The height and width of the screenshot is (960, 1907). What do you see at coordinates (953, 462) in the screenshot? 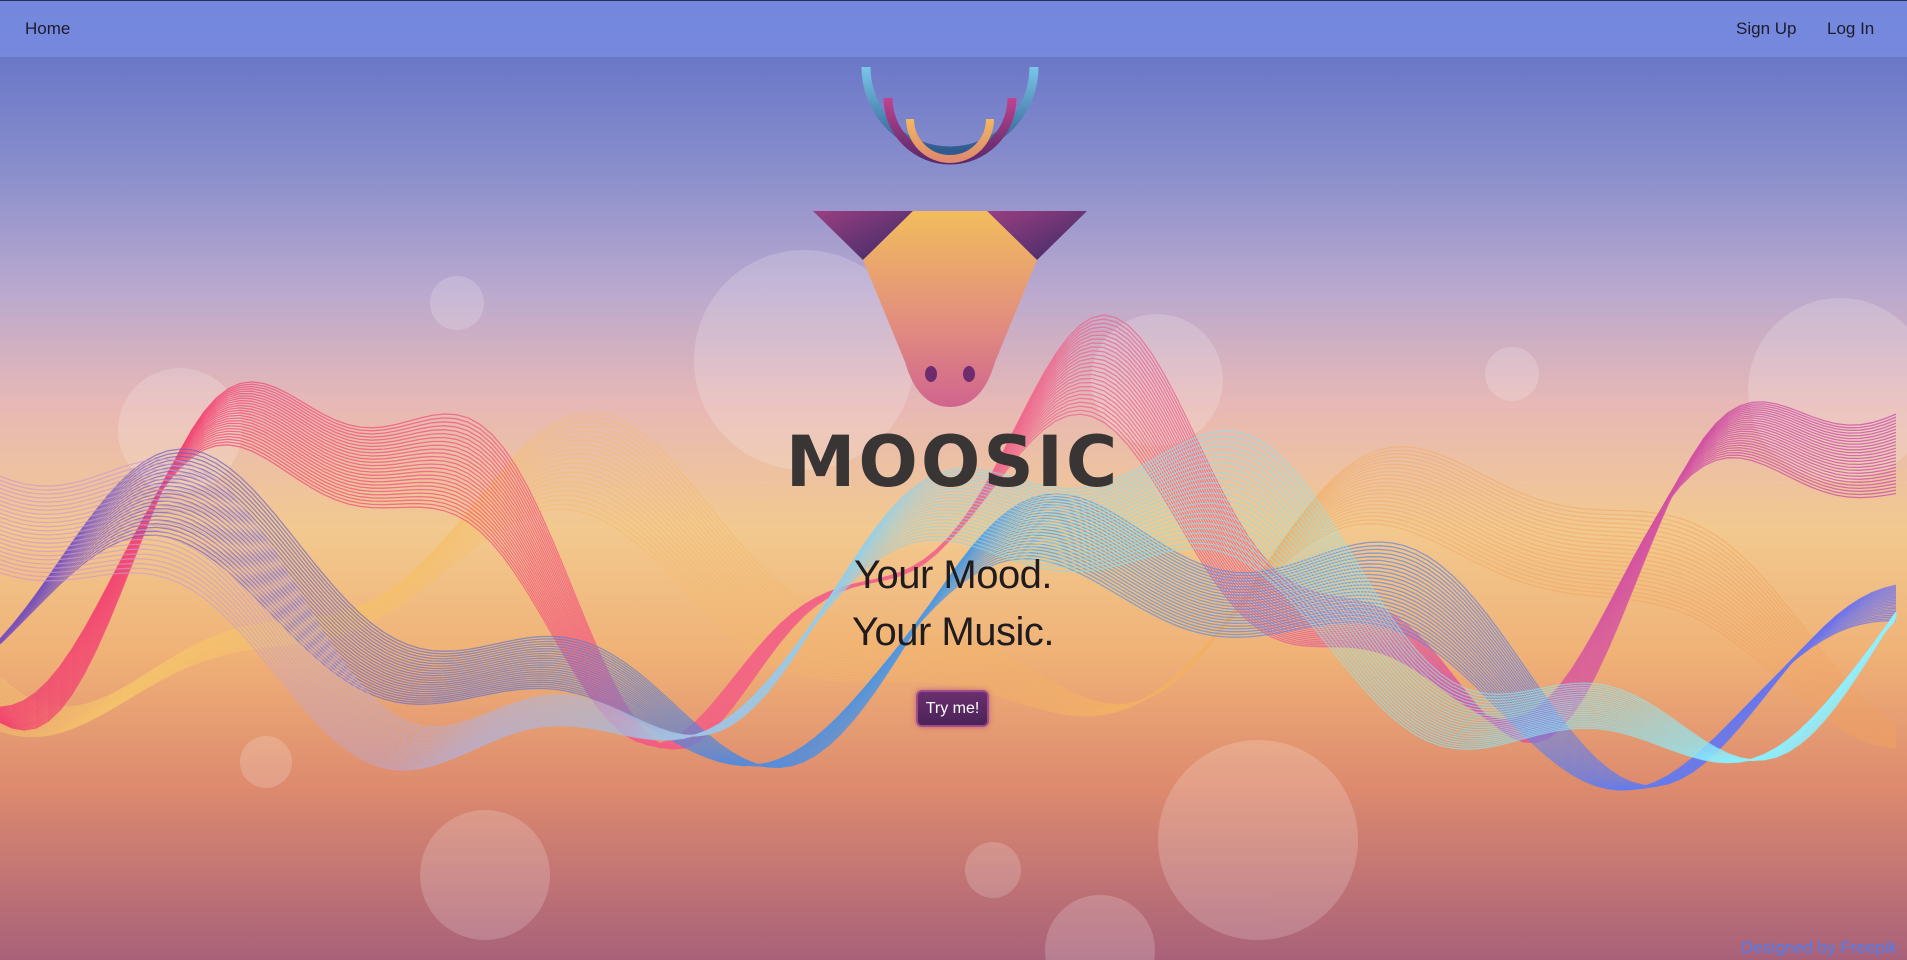
I see `brand-title: MOOSIC` at bounding box center [953, 462].